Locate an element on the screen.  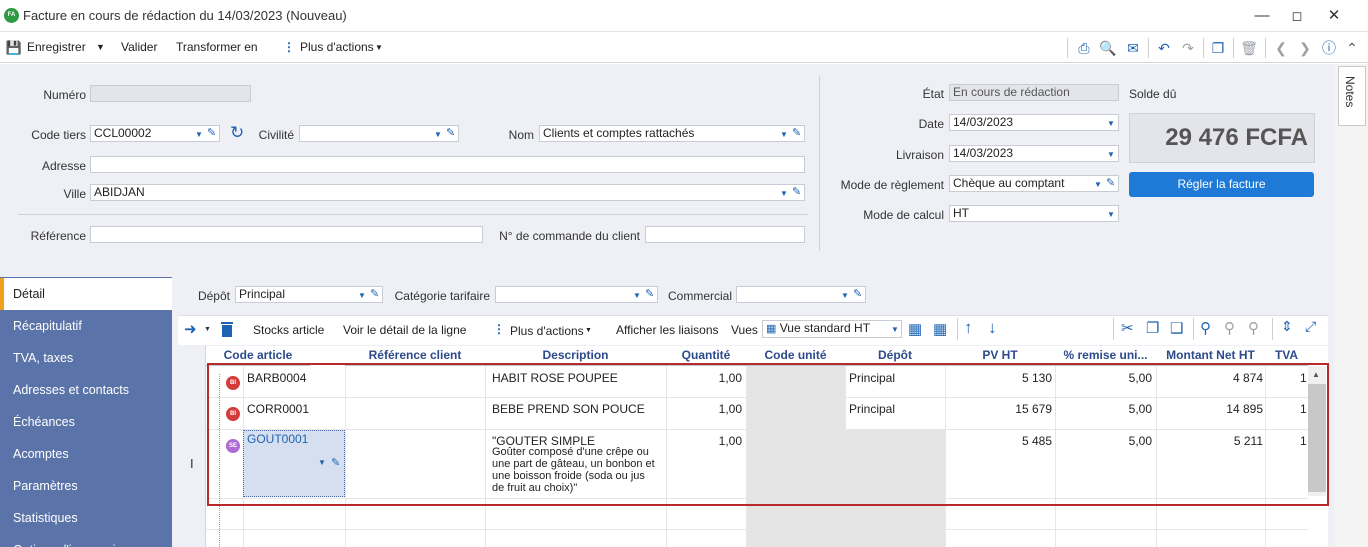
close-icon: ✕ is located at coordinates (1334, 16).